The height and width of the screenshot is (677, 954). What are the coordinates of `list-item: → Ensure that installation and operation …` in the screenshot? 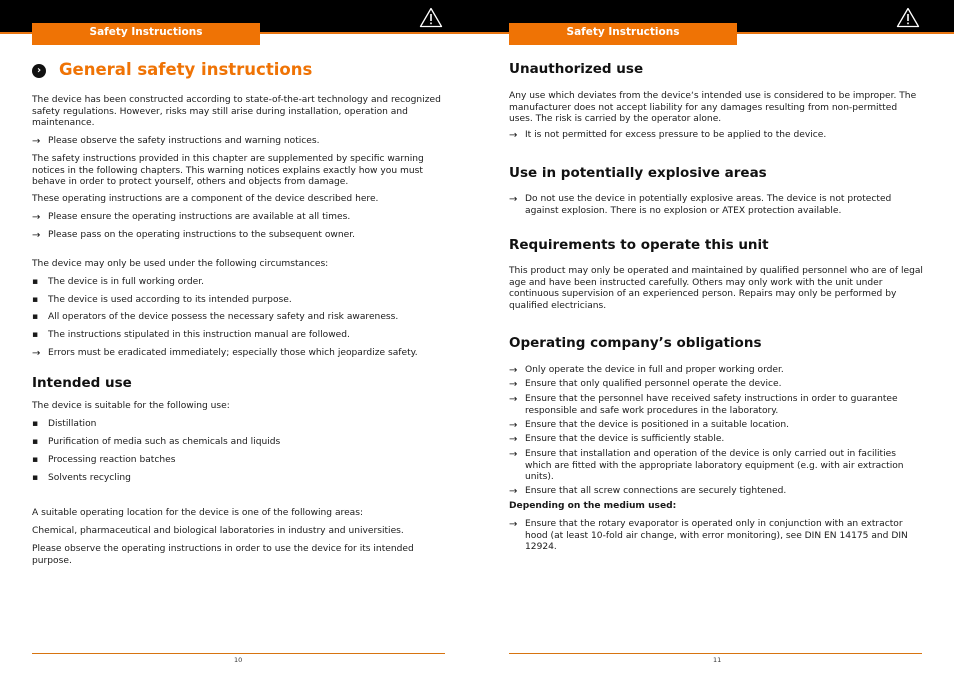 It's located at (706, 466).